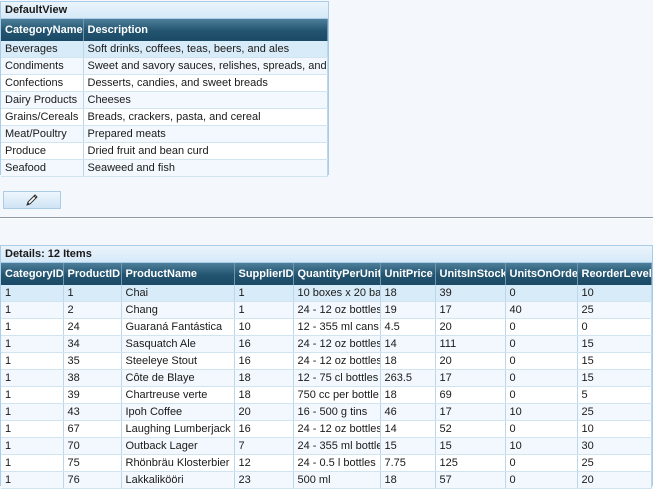 Image resolution: width=653 pixels, height=489 pixels. Describe the element at coordinates (92, 361) in the screenshot. I see `product-row-cell: 35` at that location.